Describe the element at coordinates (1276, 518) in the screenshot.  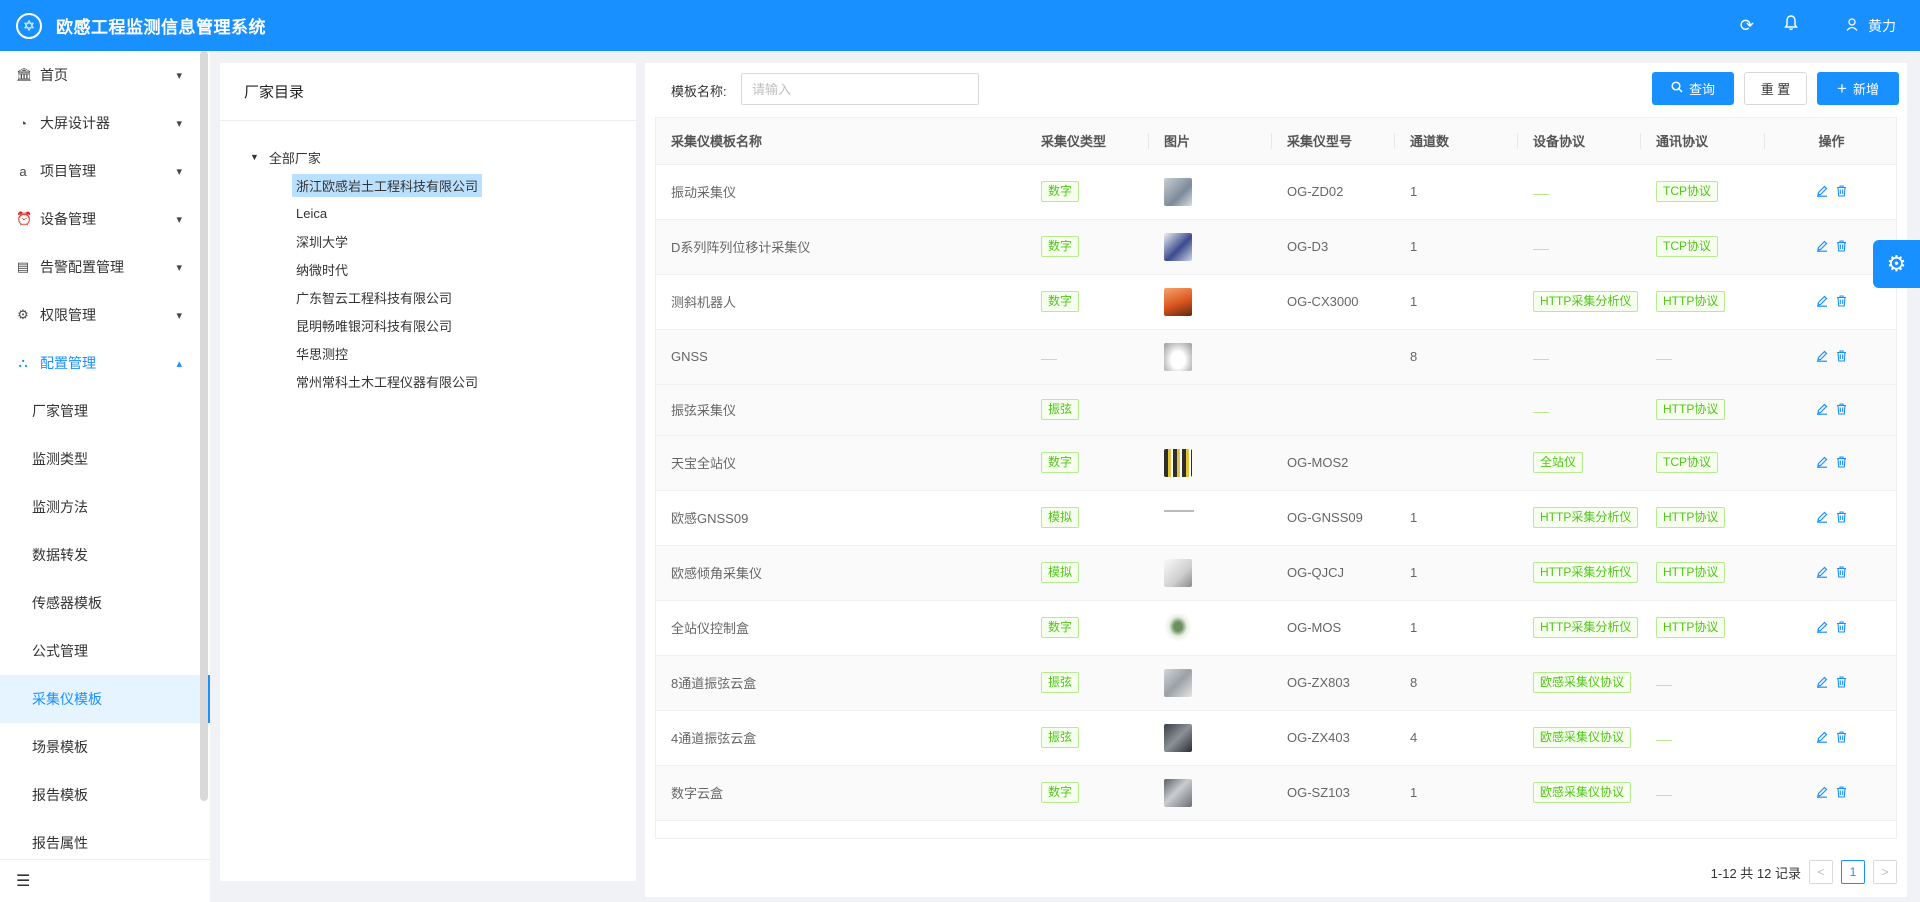
I see `table-row: 欧感GNSS09 模拟 OG-GNSS09 1 HTTP采集分析仪 HTTP协议` at that location.